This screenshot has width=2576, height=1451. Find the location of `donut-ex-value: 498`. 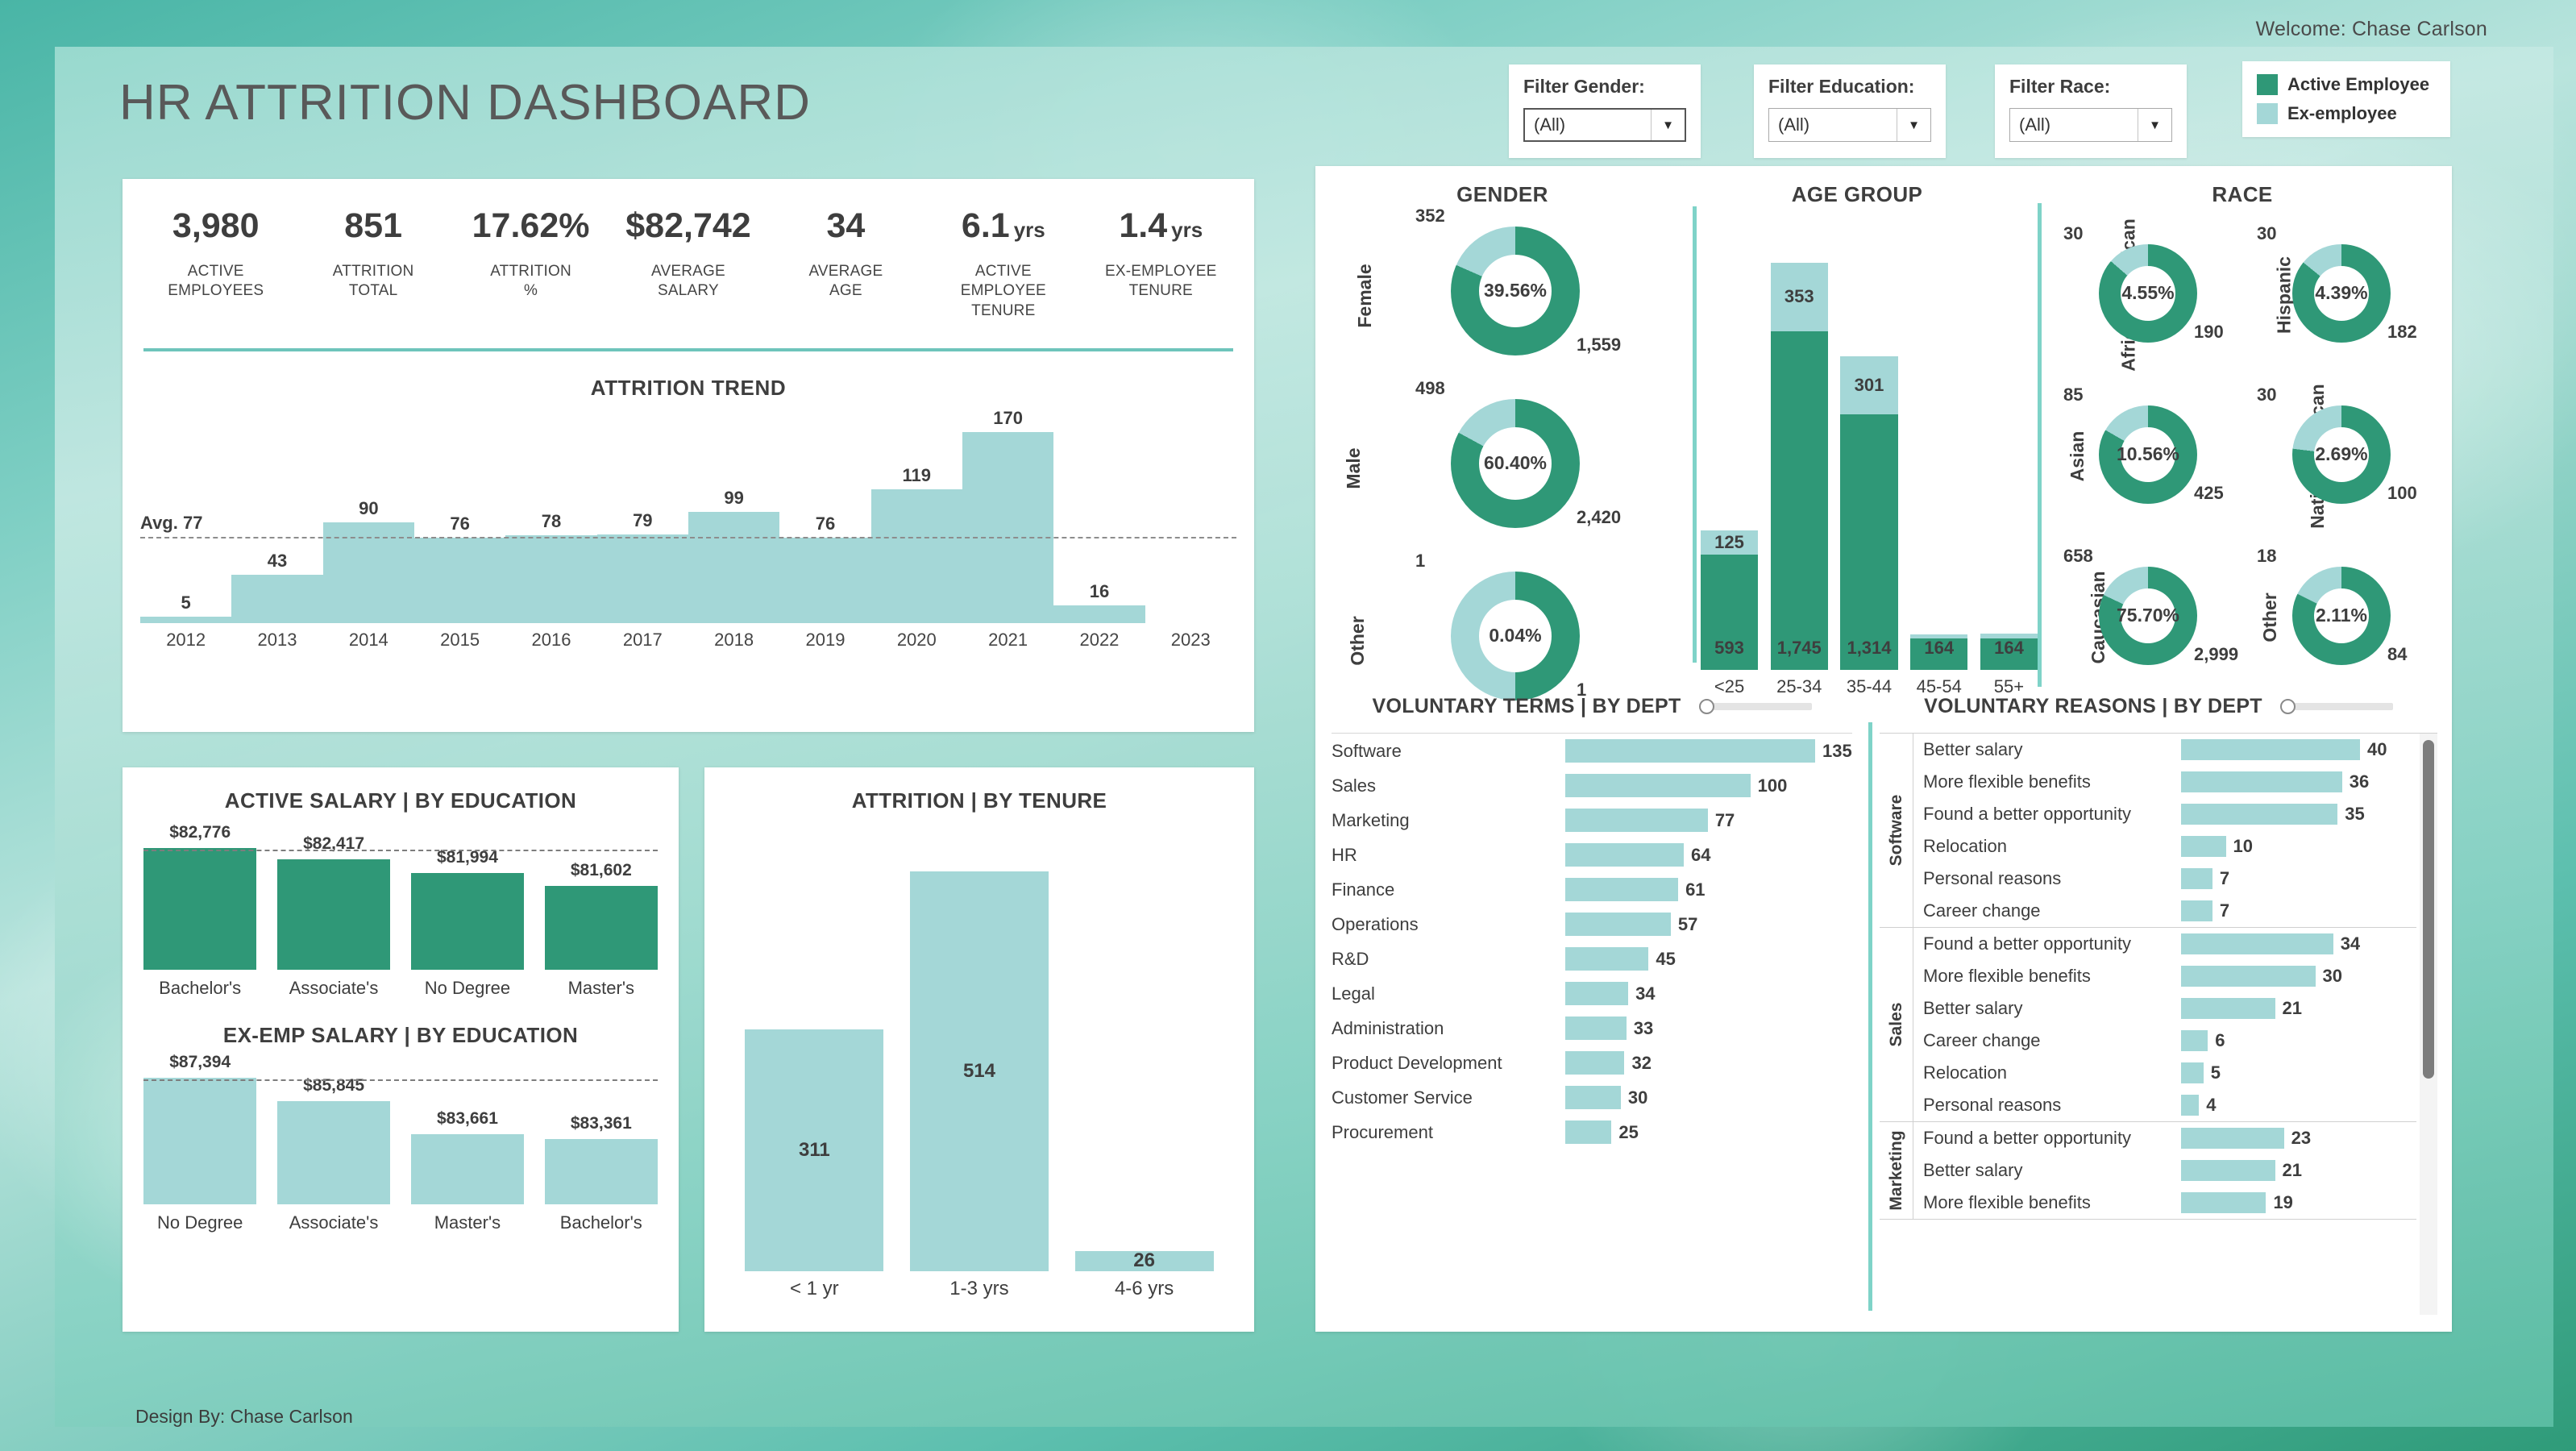

donut-ex-value: 498 is located at coordinates (1430, 388).